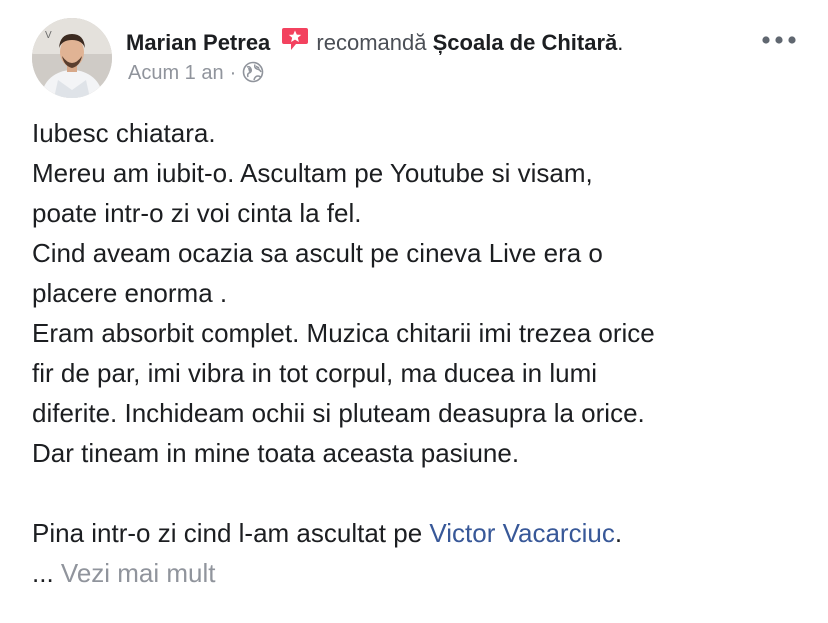 The height and width of the screenshot is (623, 828). What do you see at coordinates (618, 533) in the screenshot?
I see `mention-suffix-text: .` at bounding box center [618, 533].